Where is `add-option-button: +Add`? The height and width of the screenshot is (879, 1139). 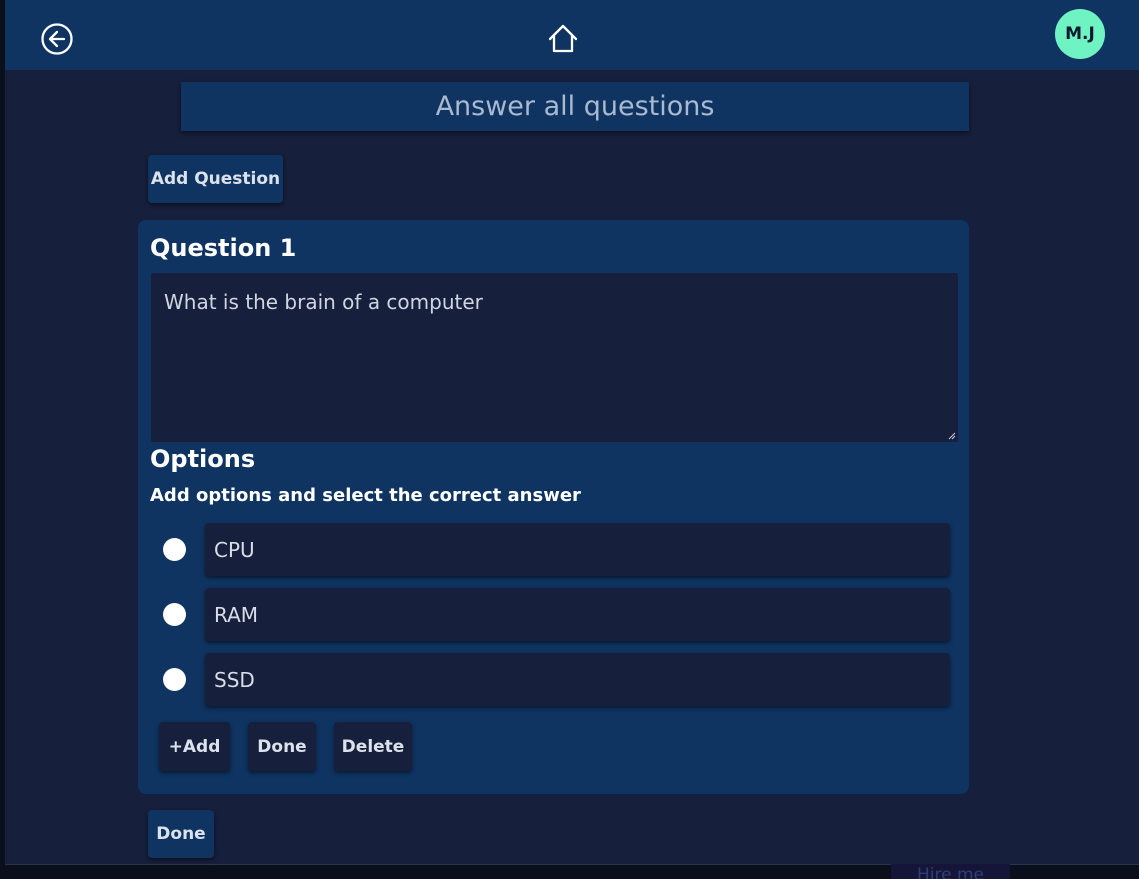 add-option-button: +Add is located at coordinates (194, 746).